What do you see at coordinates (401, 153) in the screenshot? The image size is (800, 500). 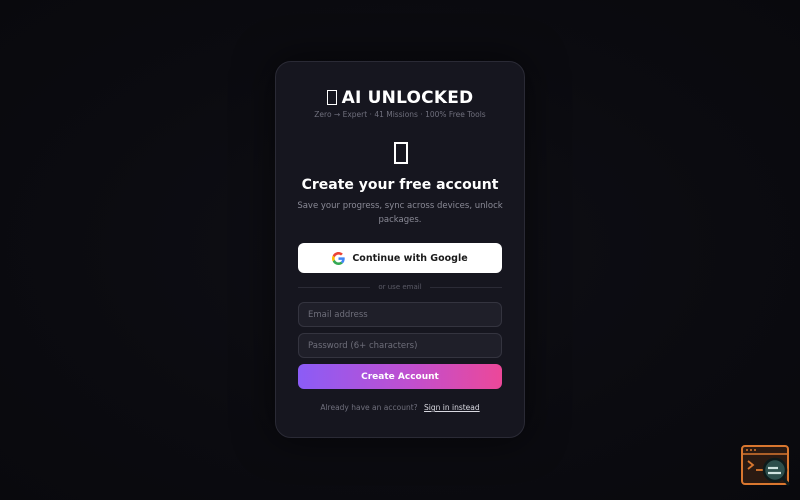 I see `hero-glyph-icon` at bounding box center [401, 153].